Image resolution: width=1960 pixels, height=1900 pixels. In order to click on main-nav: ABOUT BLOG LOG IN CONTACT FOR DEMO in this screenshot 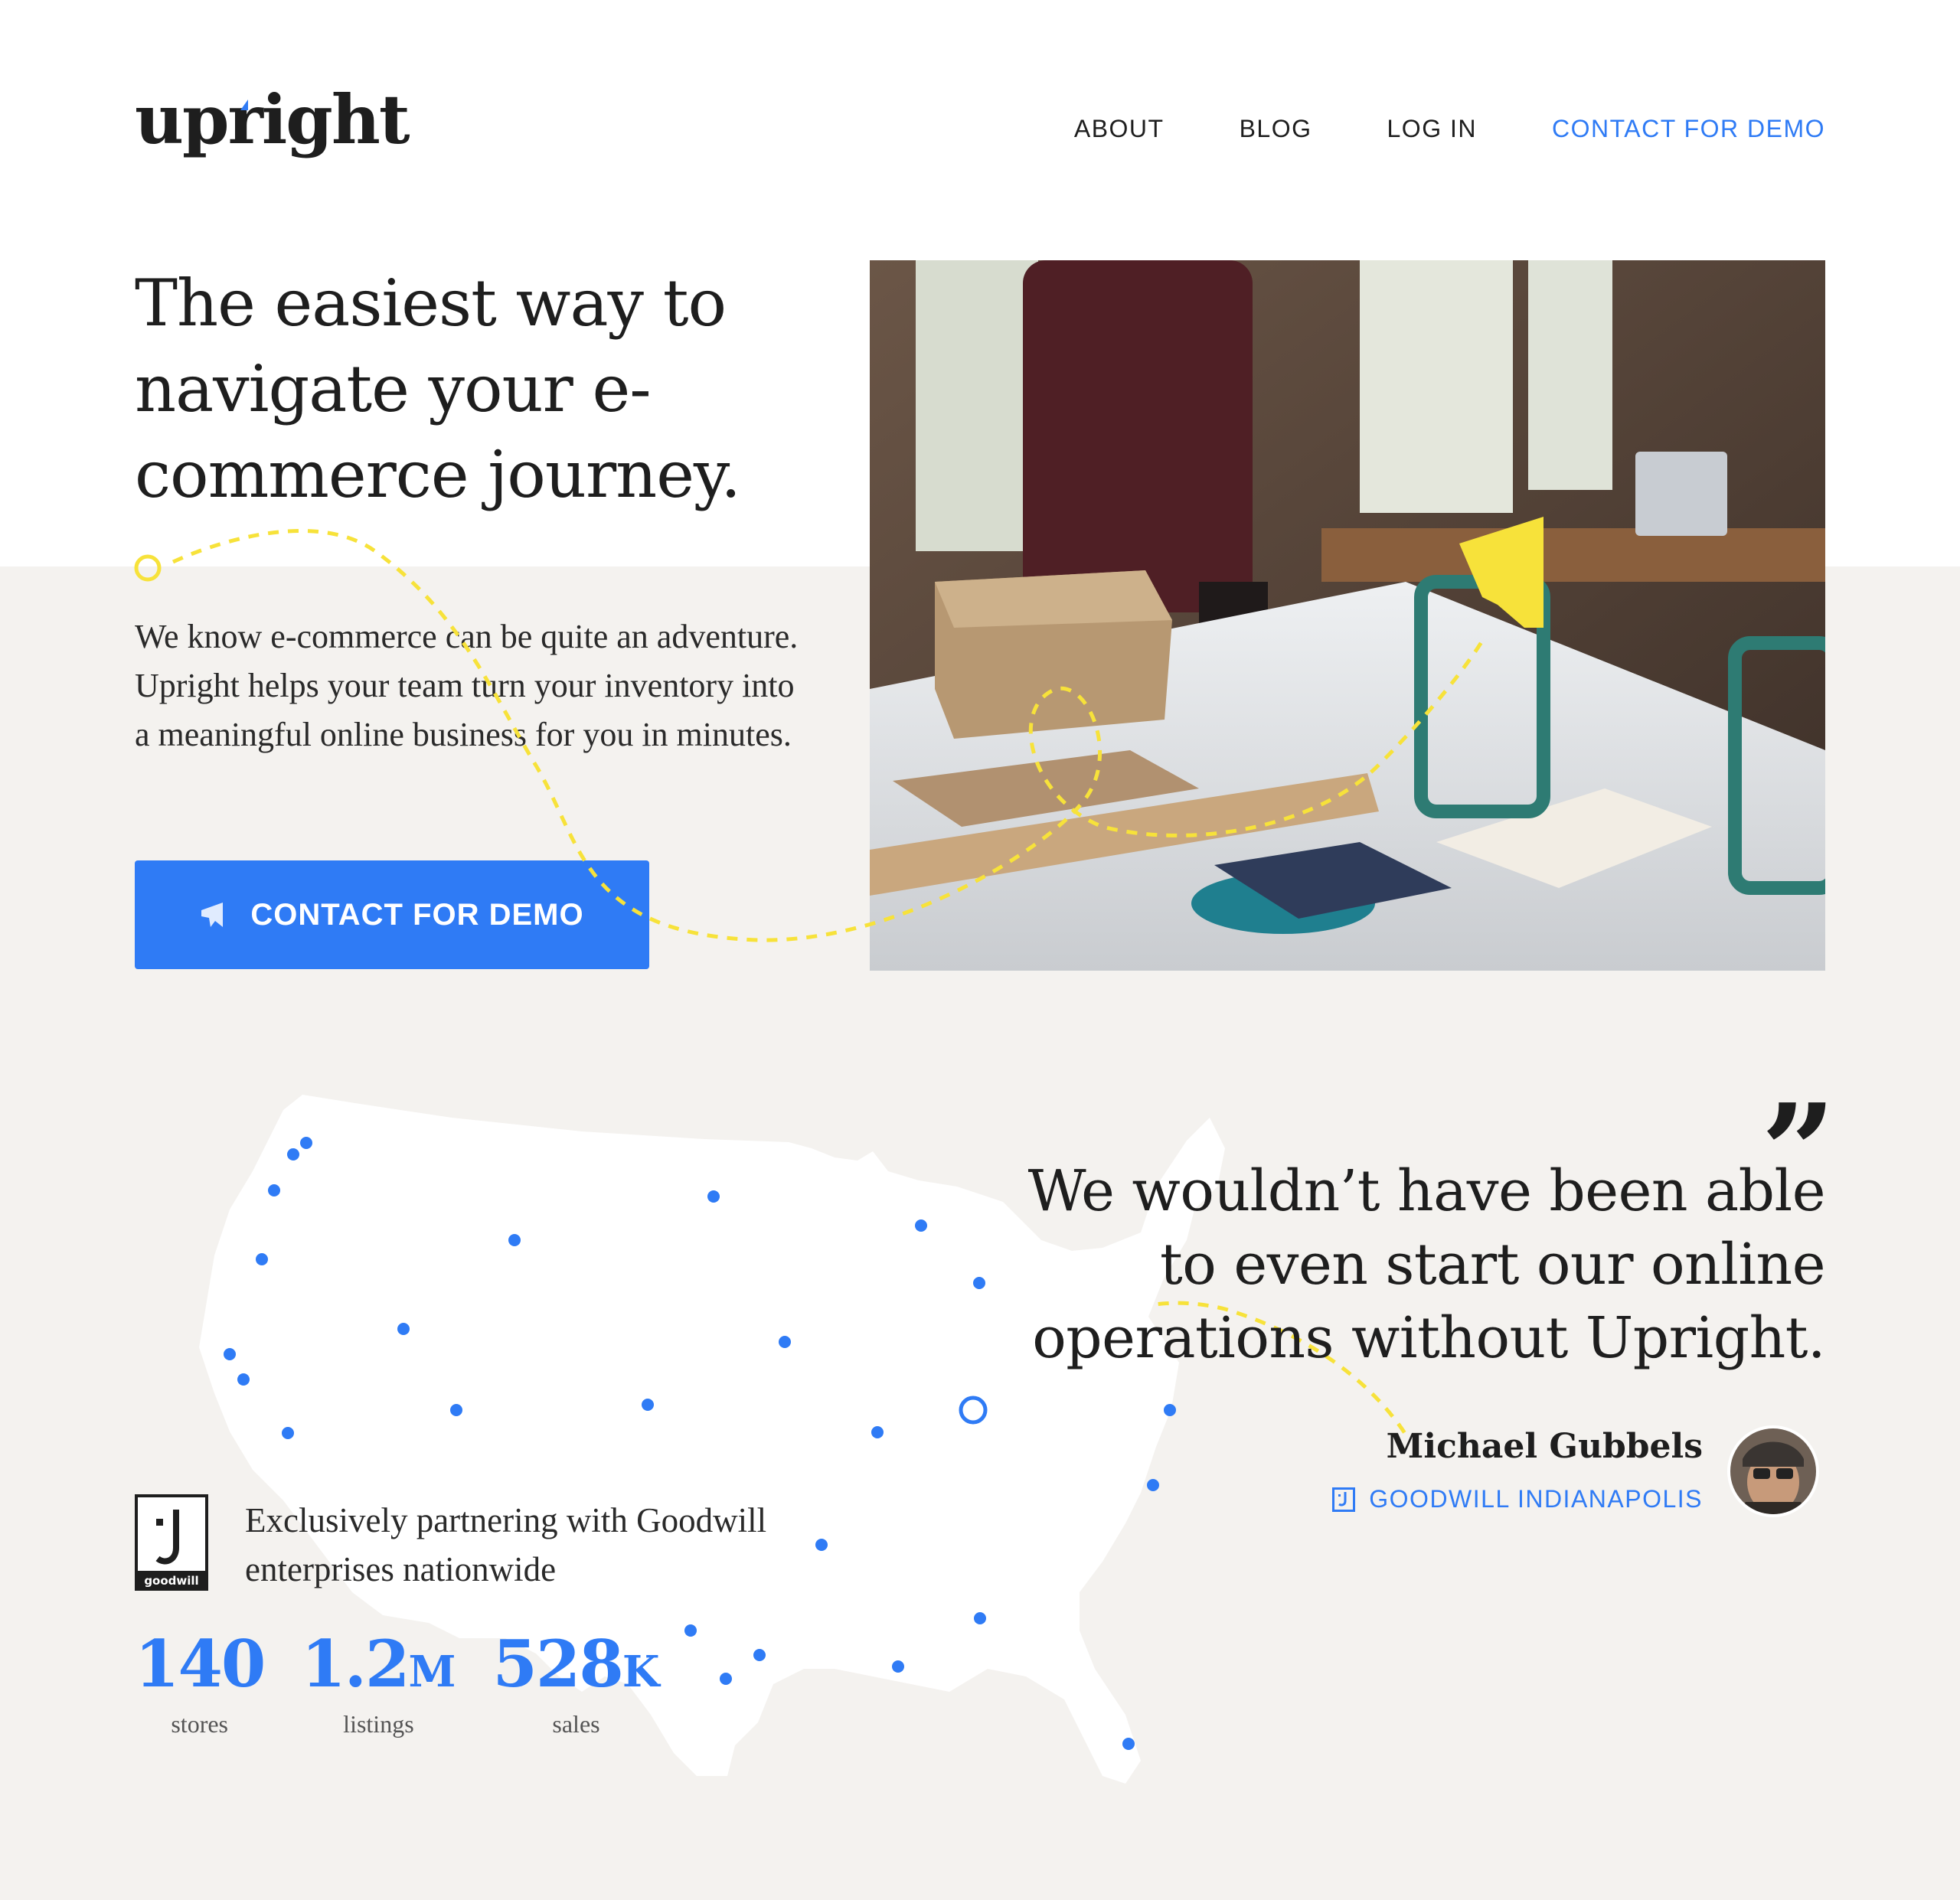, I will do `click(1449, 129)`.